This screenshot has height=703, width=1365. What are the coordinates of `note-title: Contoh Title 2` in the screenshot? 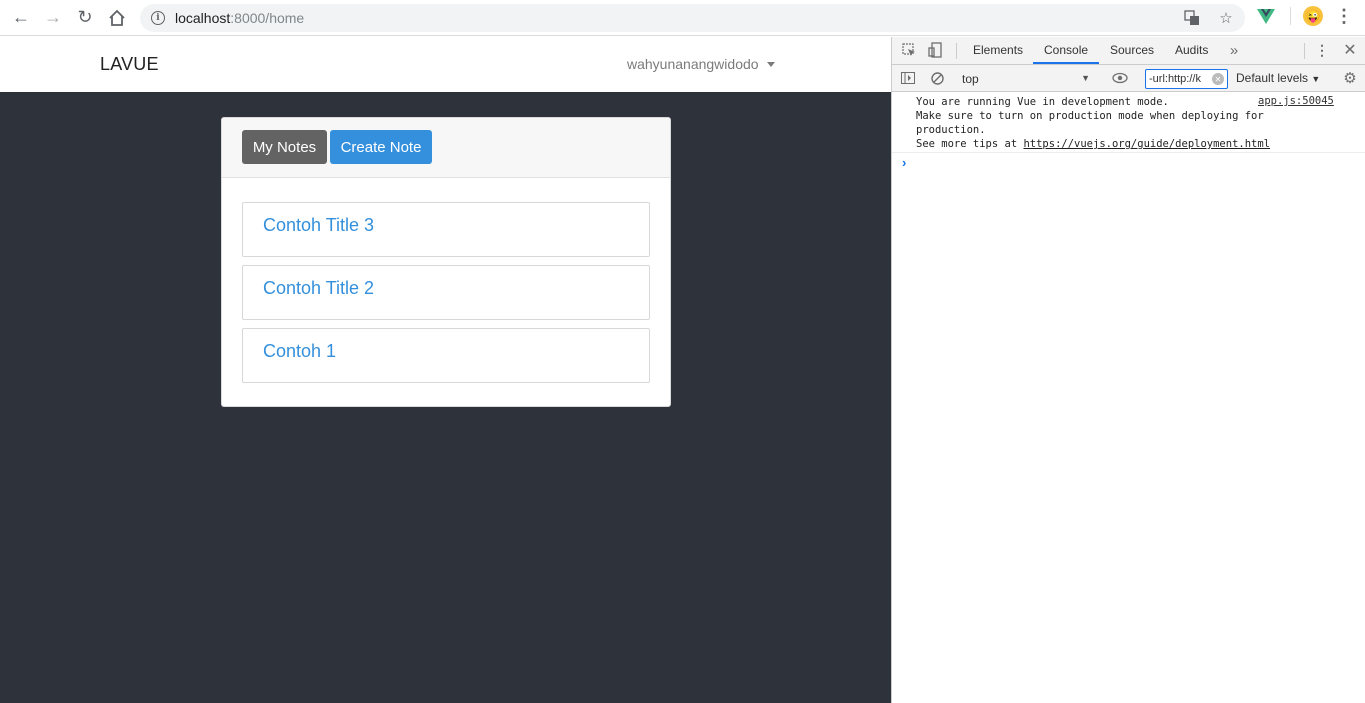 It's located at (318, 288).